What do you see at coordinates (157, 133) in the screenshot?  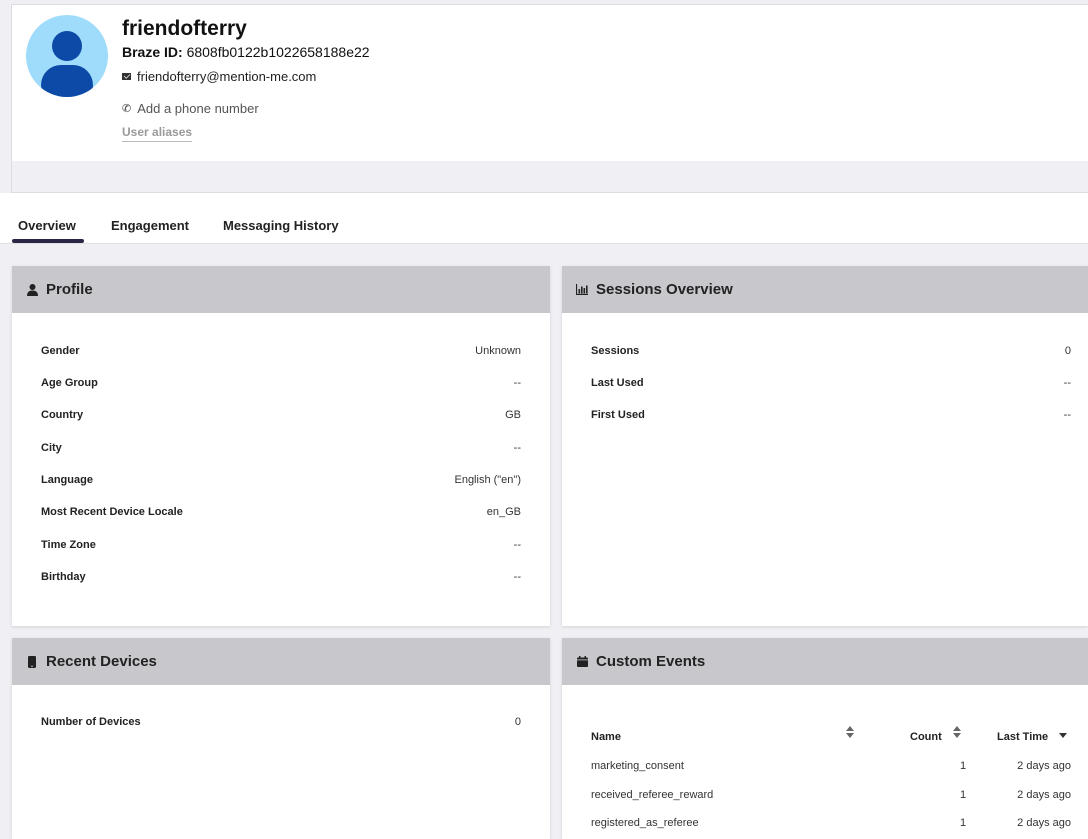 I see `user-aliases-link: User aliases` at bounding box center [157, 133].